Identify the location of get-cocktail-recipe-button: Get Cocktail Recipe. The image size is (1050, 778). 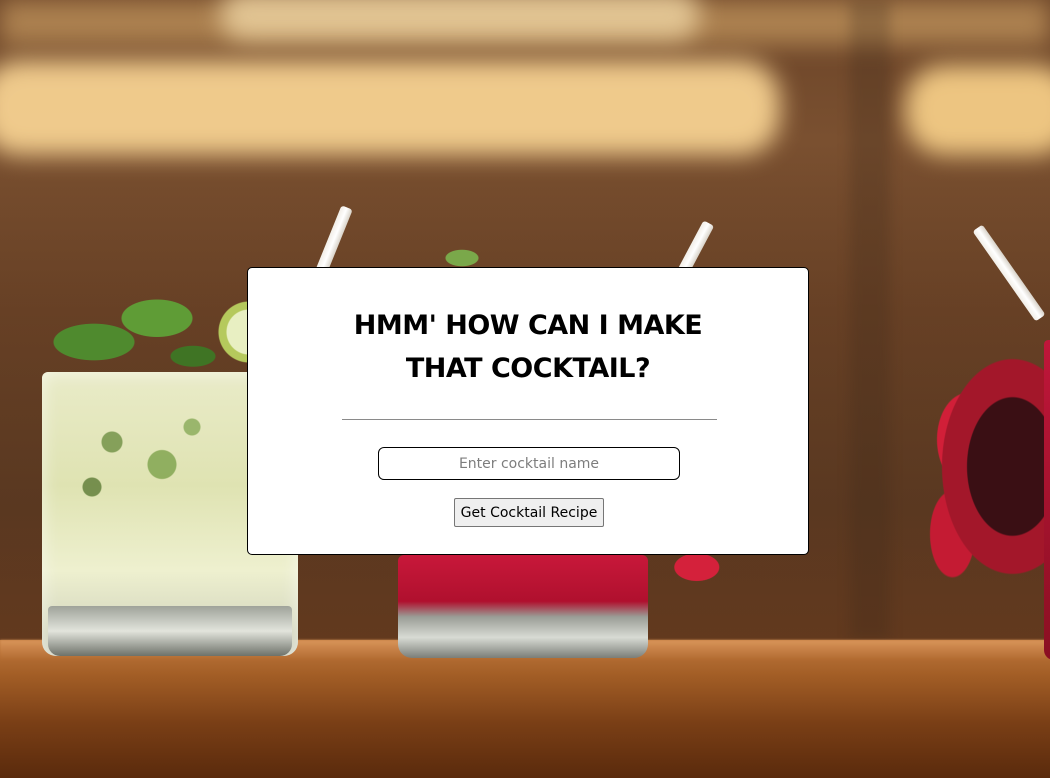
(529, 512).